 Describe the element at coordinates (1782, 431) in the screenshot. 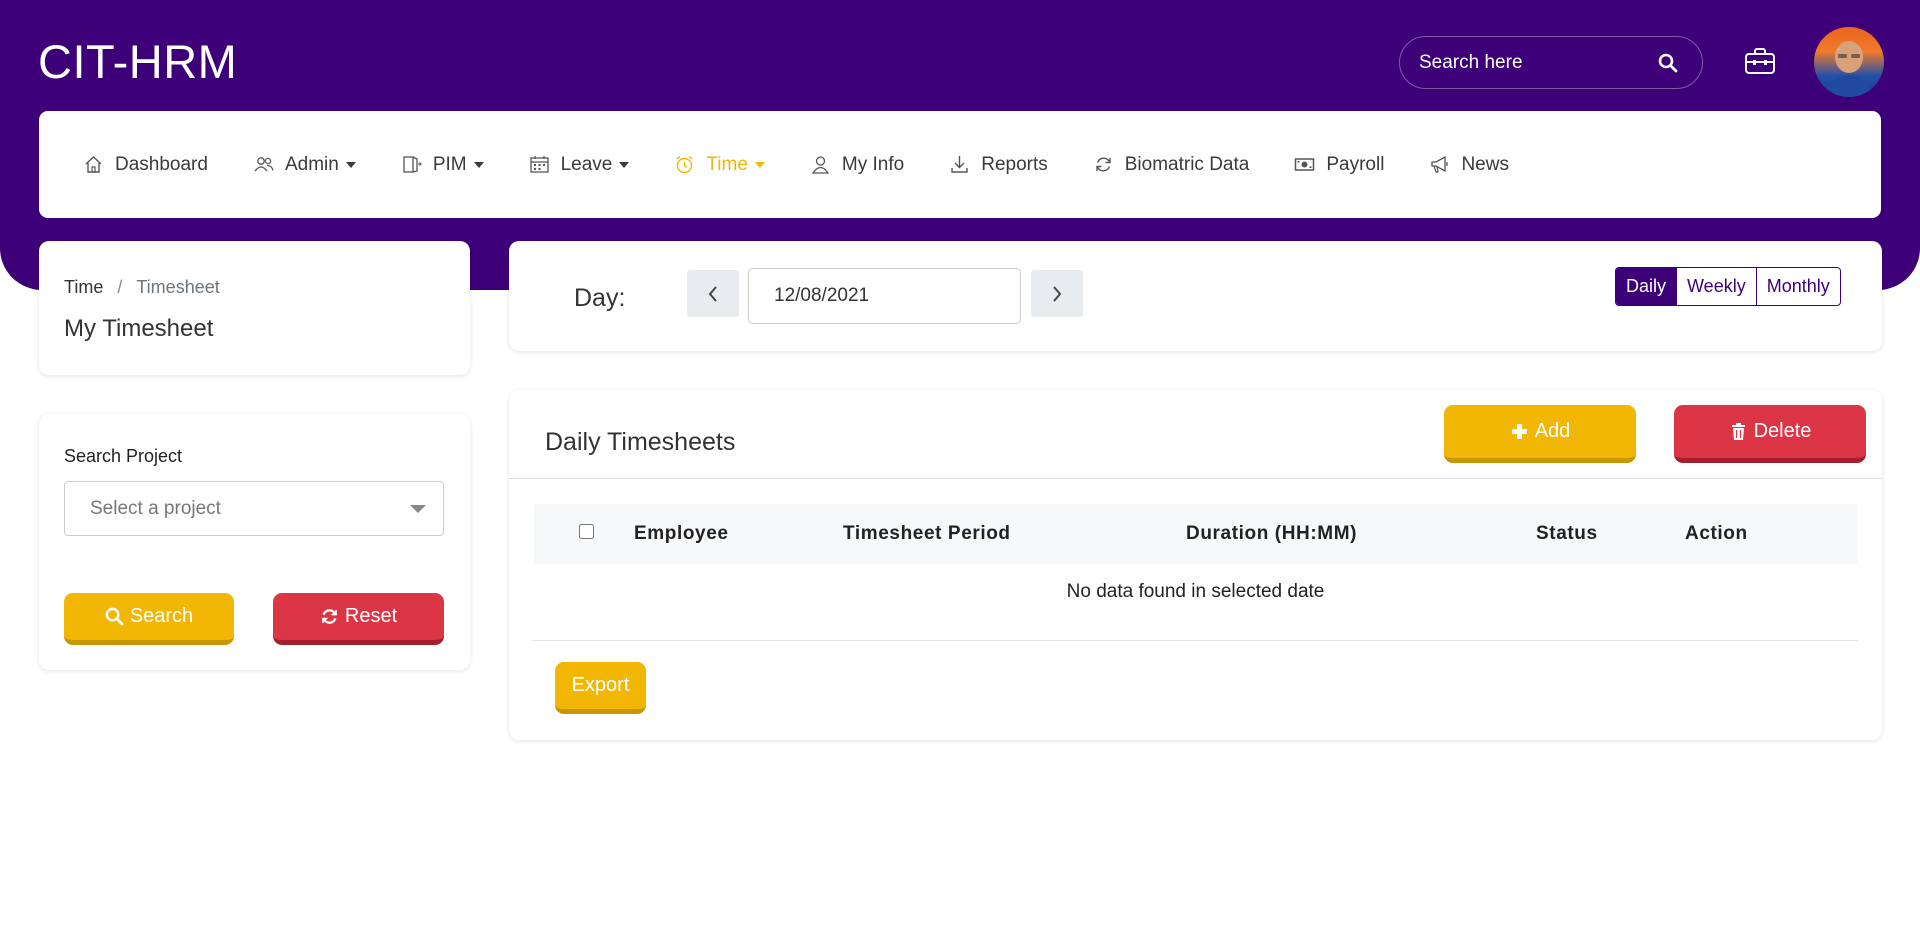

I see `delete-button-label: Delete` at that location.